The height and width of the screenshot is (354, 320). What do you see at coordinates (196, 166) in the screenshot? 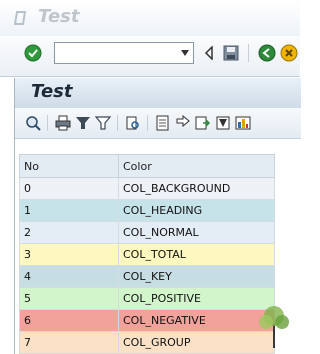
I see `column-header-color: Color` at bounding box center [196, 166].